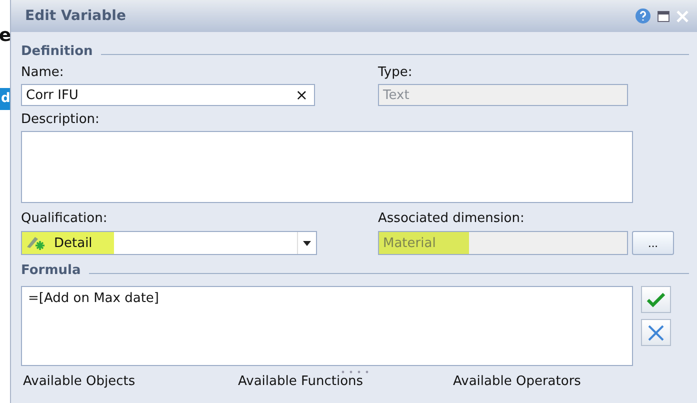  I want to click on page-button: d, so click(5, 99).